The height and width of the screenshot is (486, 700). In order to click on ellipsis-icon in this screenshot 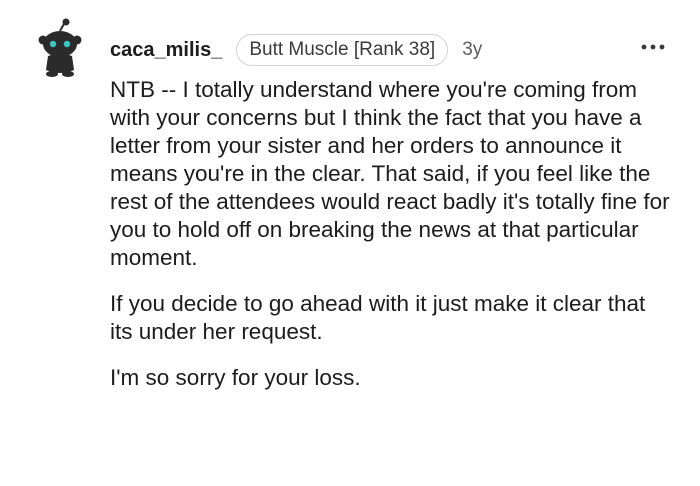, I will do `click(653, 47)`.